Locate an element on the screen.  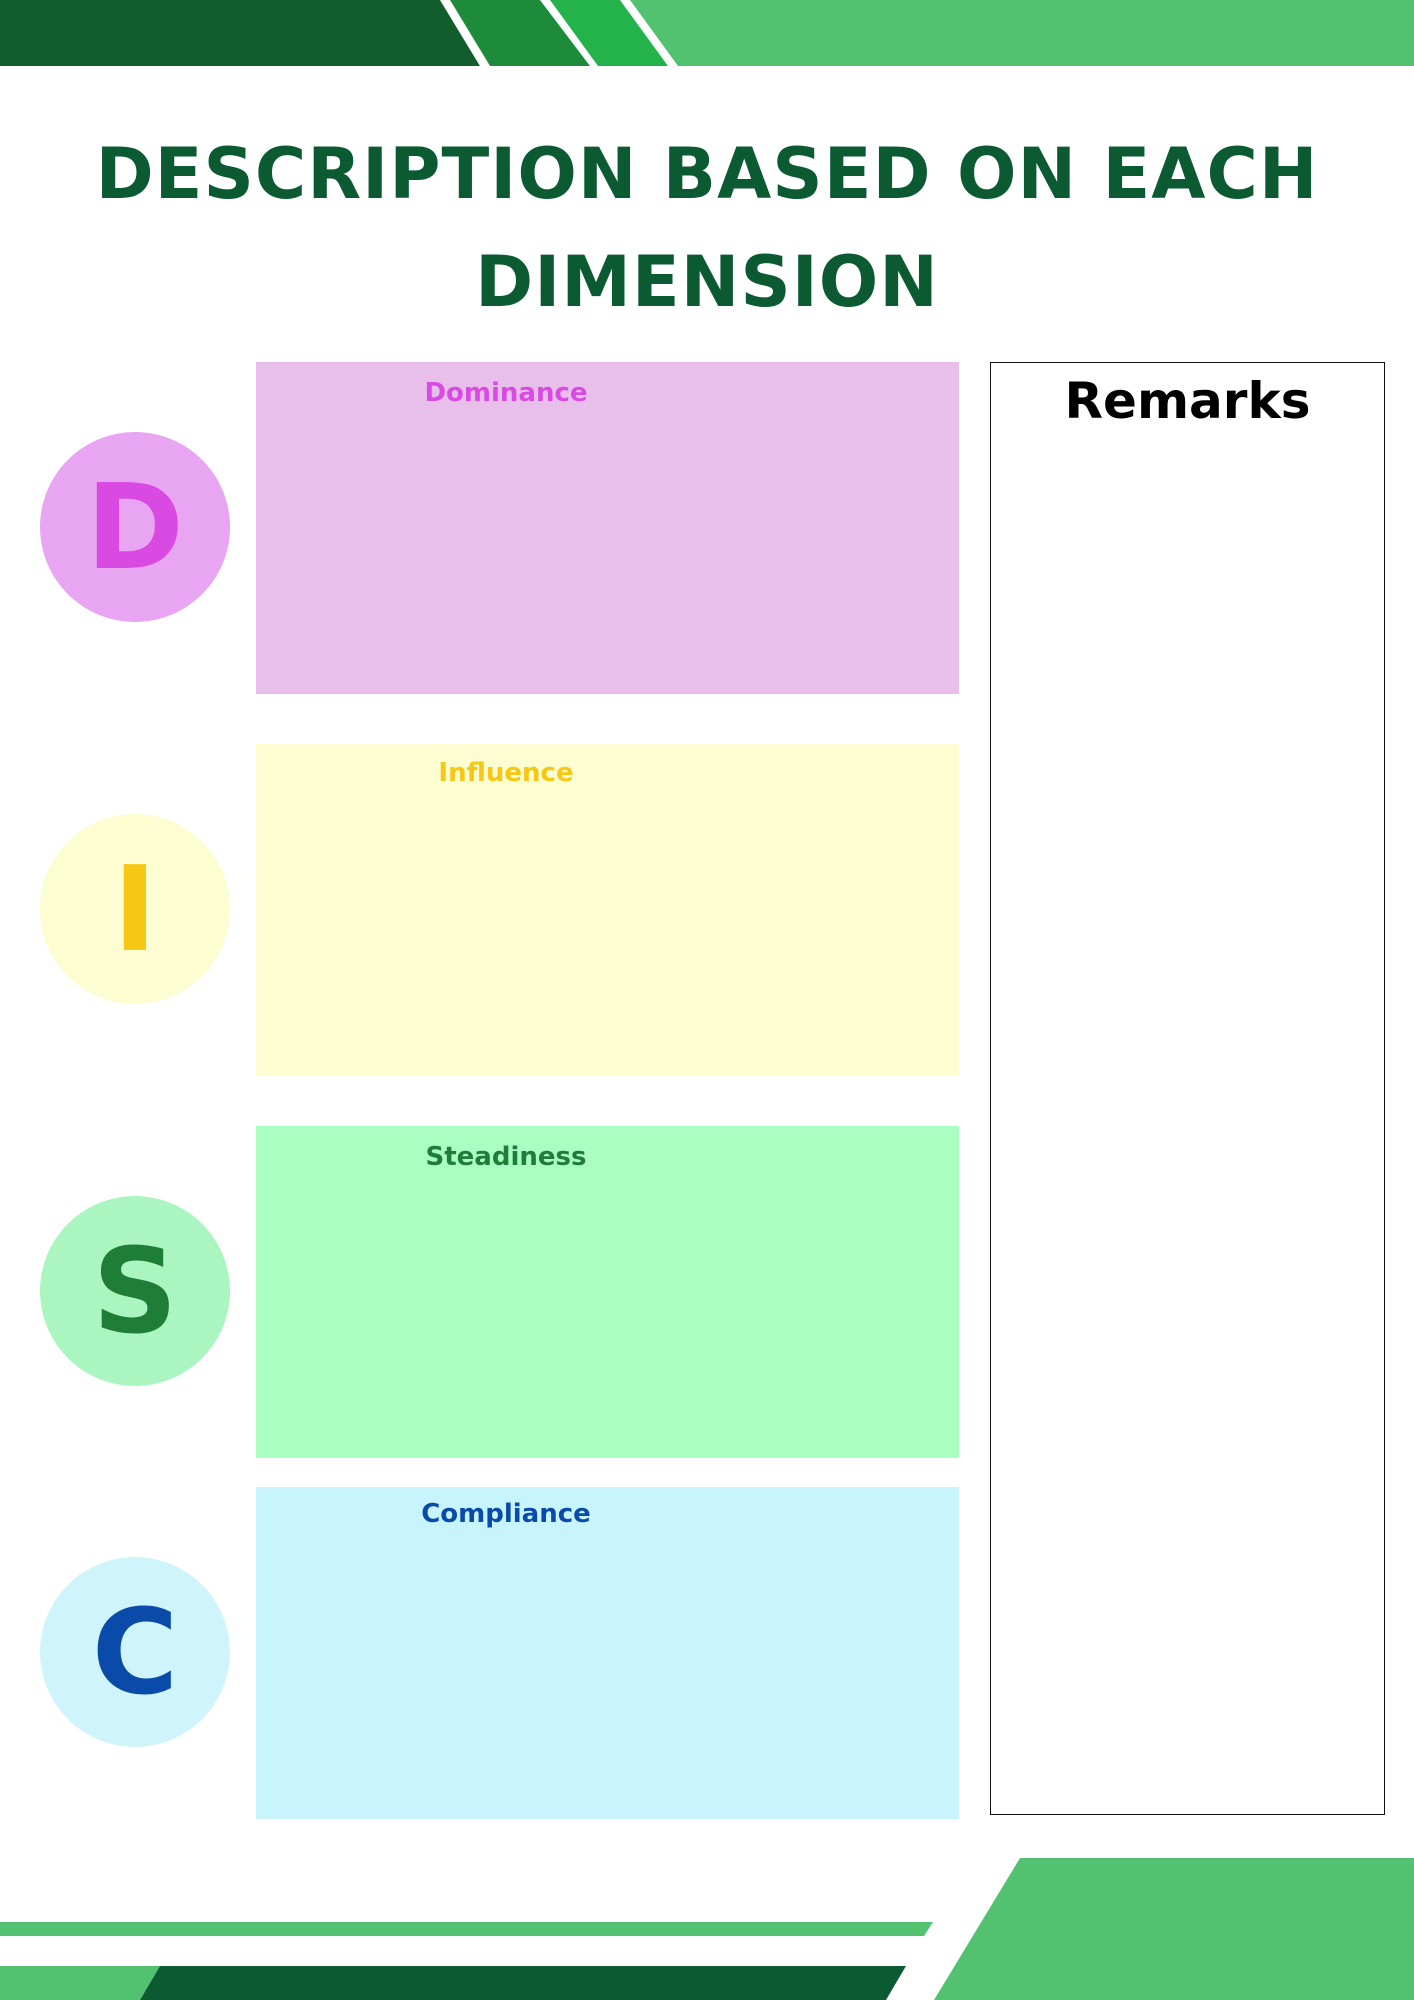
header-band-dark is located at coordinates (240, 33).